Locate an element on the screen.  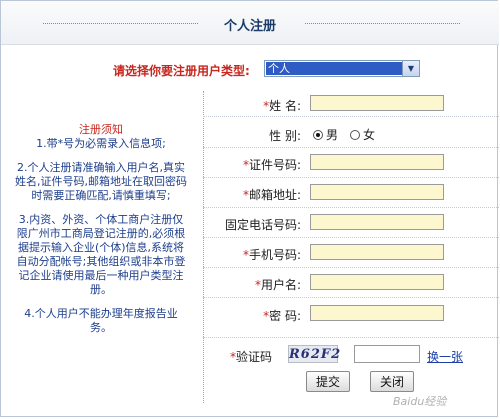
mobile-label: *手机号码: is located at coordinates (271, 255).